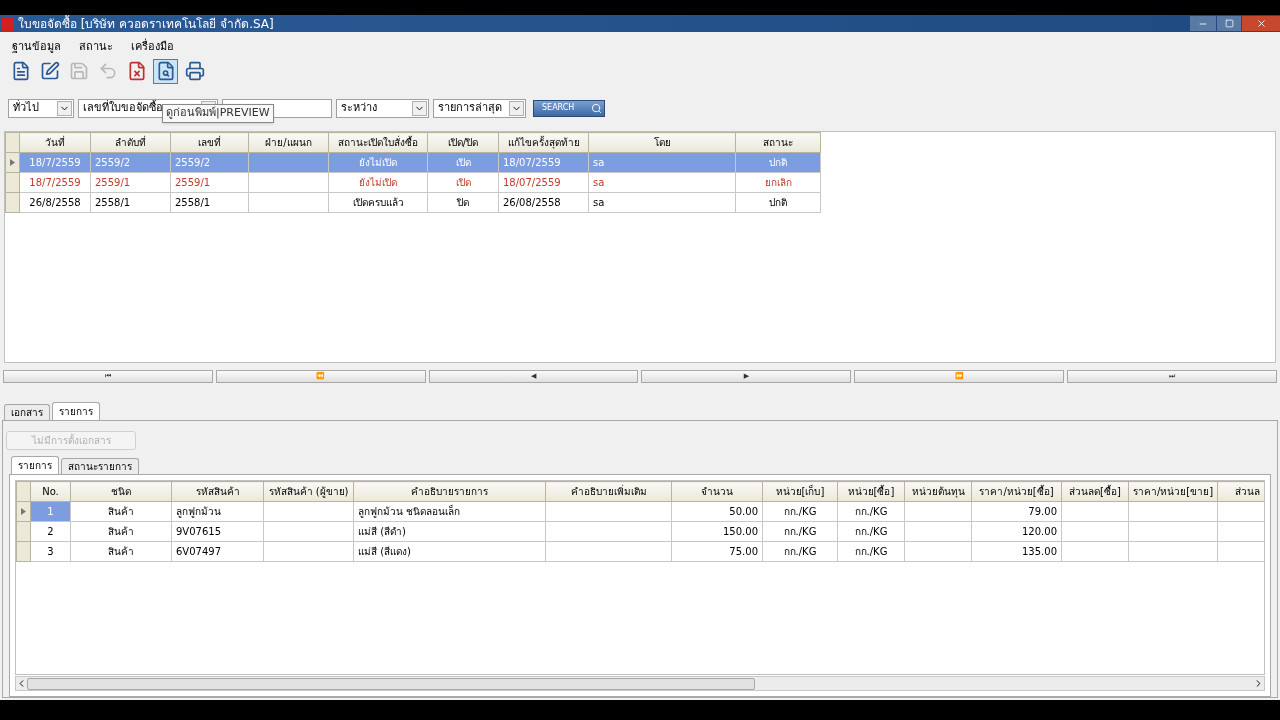 The height and width of the screenshot is (720, 1280). What do you see at coordinates (1016, 531) in the screenshot?
I see `table-cell: 120.00` at bounding box center [1016, 531].